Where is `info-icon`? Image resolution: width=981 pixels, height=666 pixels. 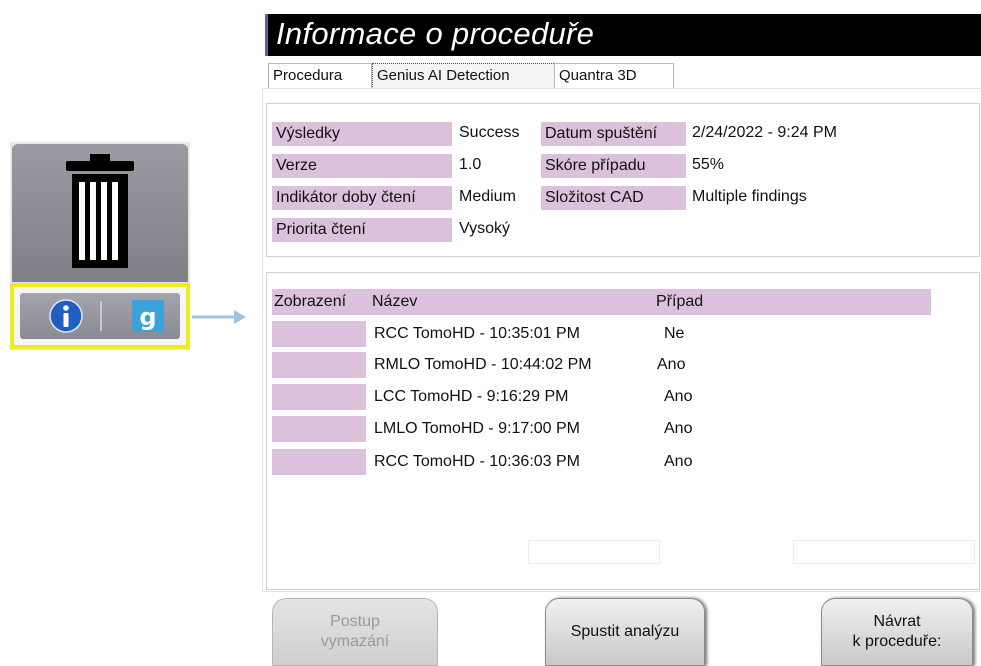 info-icon is located at coordinates (66, 316).